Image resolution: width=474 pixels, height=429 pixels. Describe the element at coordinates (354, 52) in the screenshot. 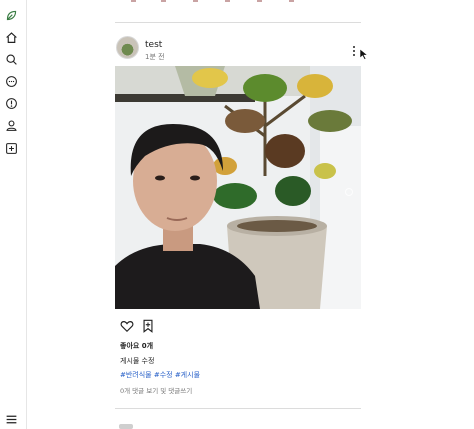

I see `more-options-icon` at that location.